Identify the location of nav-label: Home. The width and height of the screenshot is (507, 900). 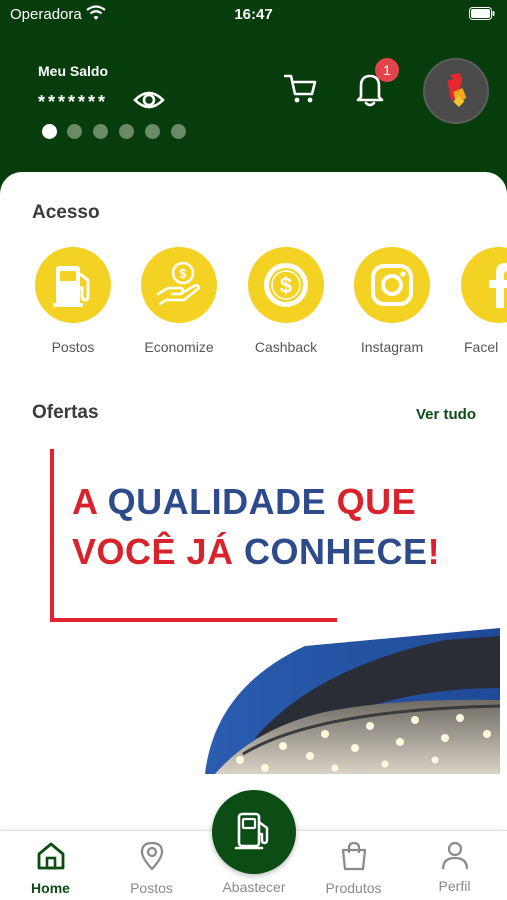
(50, 888).